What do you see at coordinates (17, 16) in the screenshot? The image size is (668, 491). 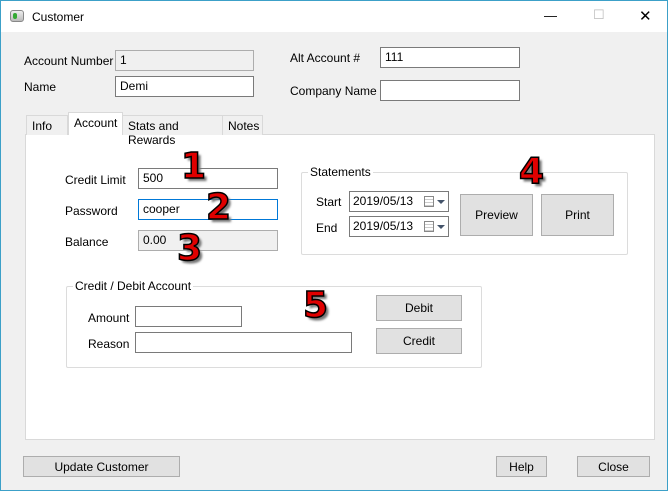 I see `app-icon` at bounding box center [17, 16].